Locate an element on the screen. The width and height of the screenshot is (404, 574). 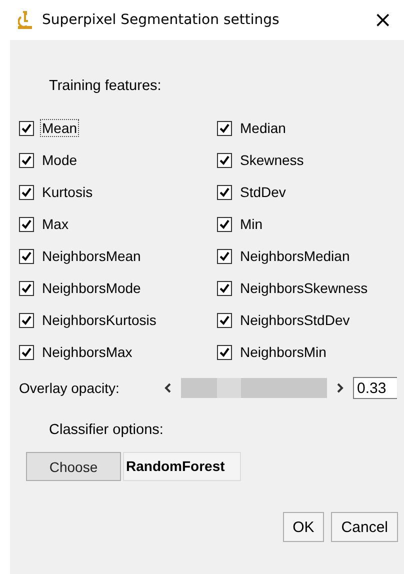
feature-checkbox: NeighborsSkewness is located at coordinates (310, 288).